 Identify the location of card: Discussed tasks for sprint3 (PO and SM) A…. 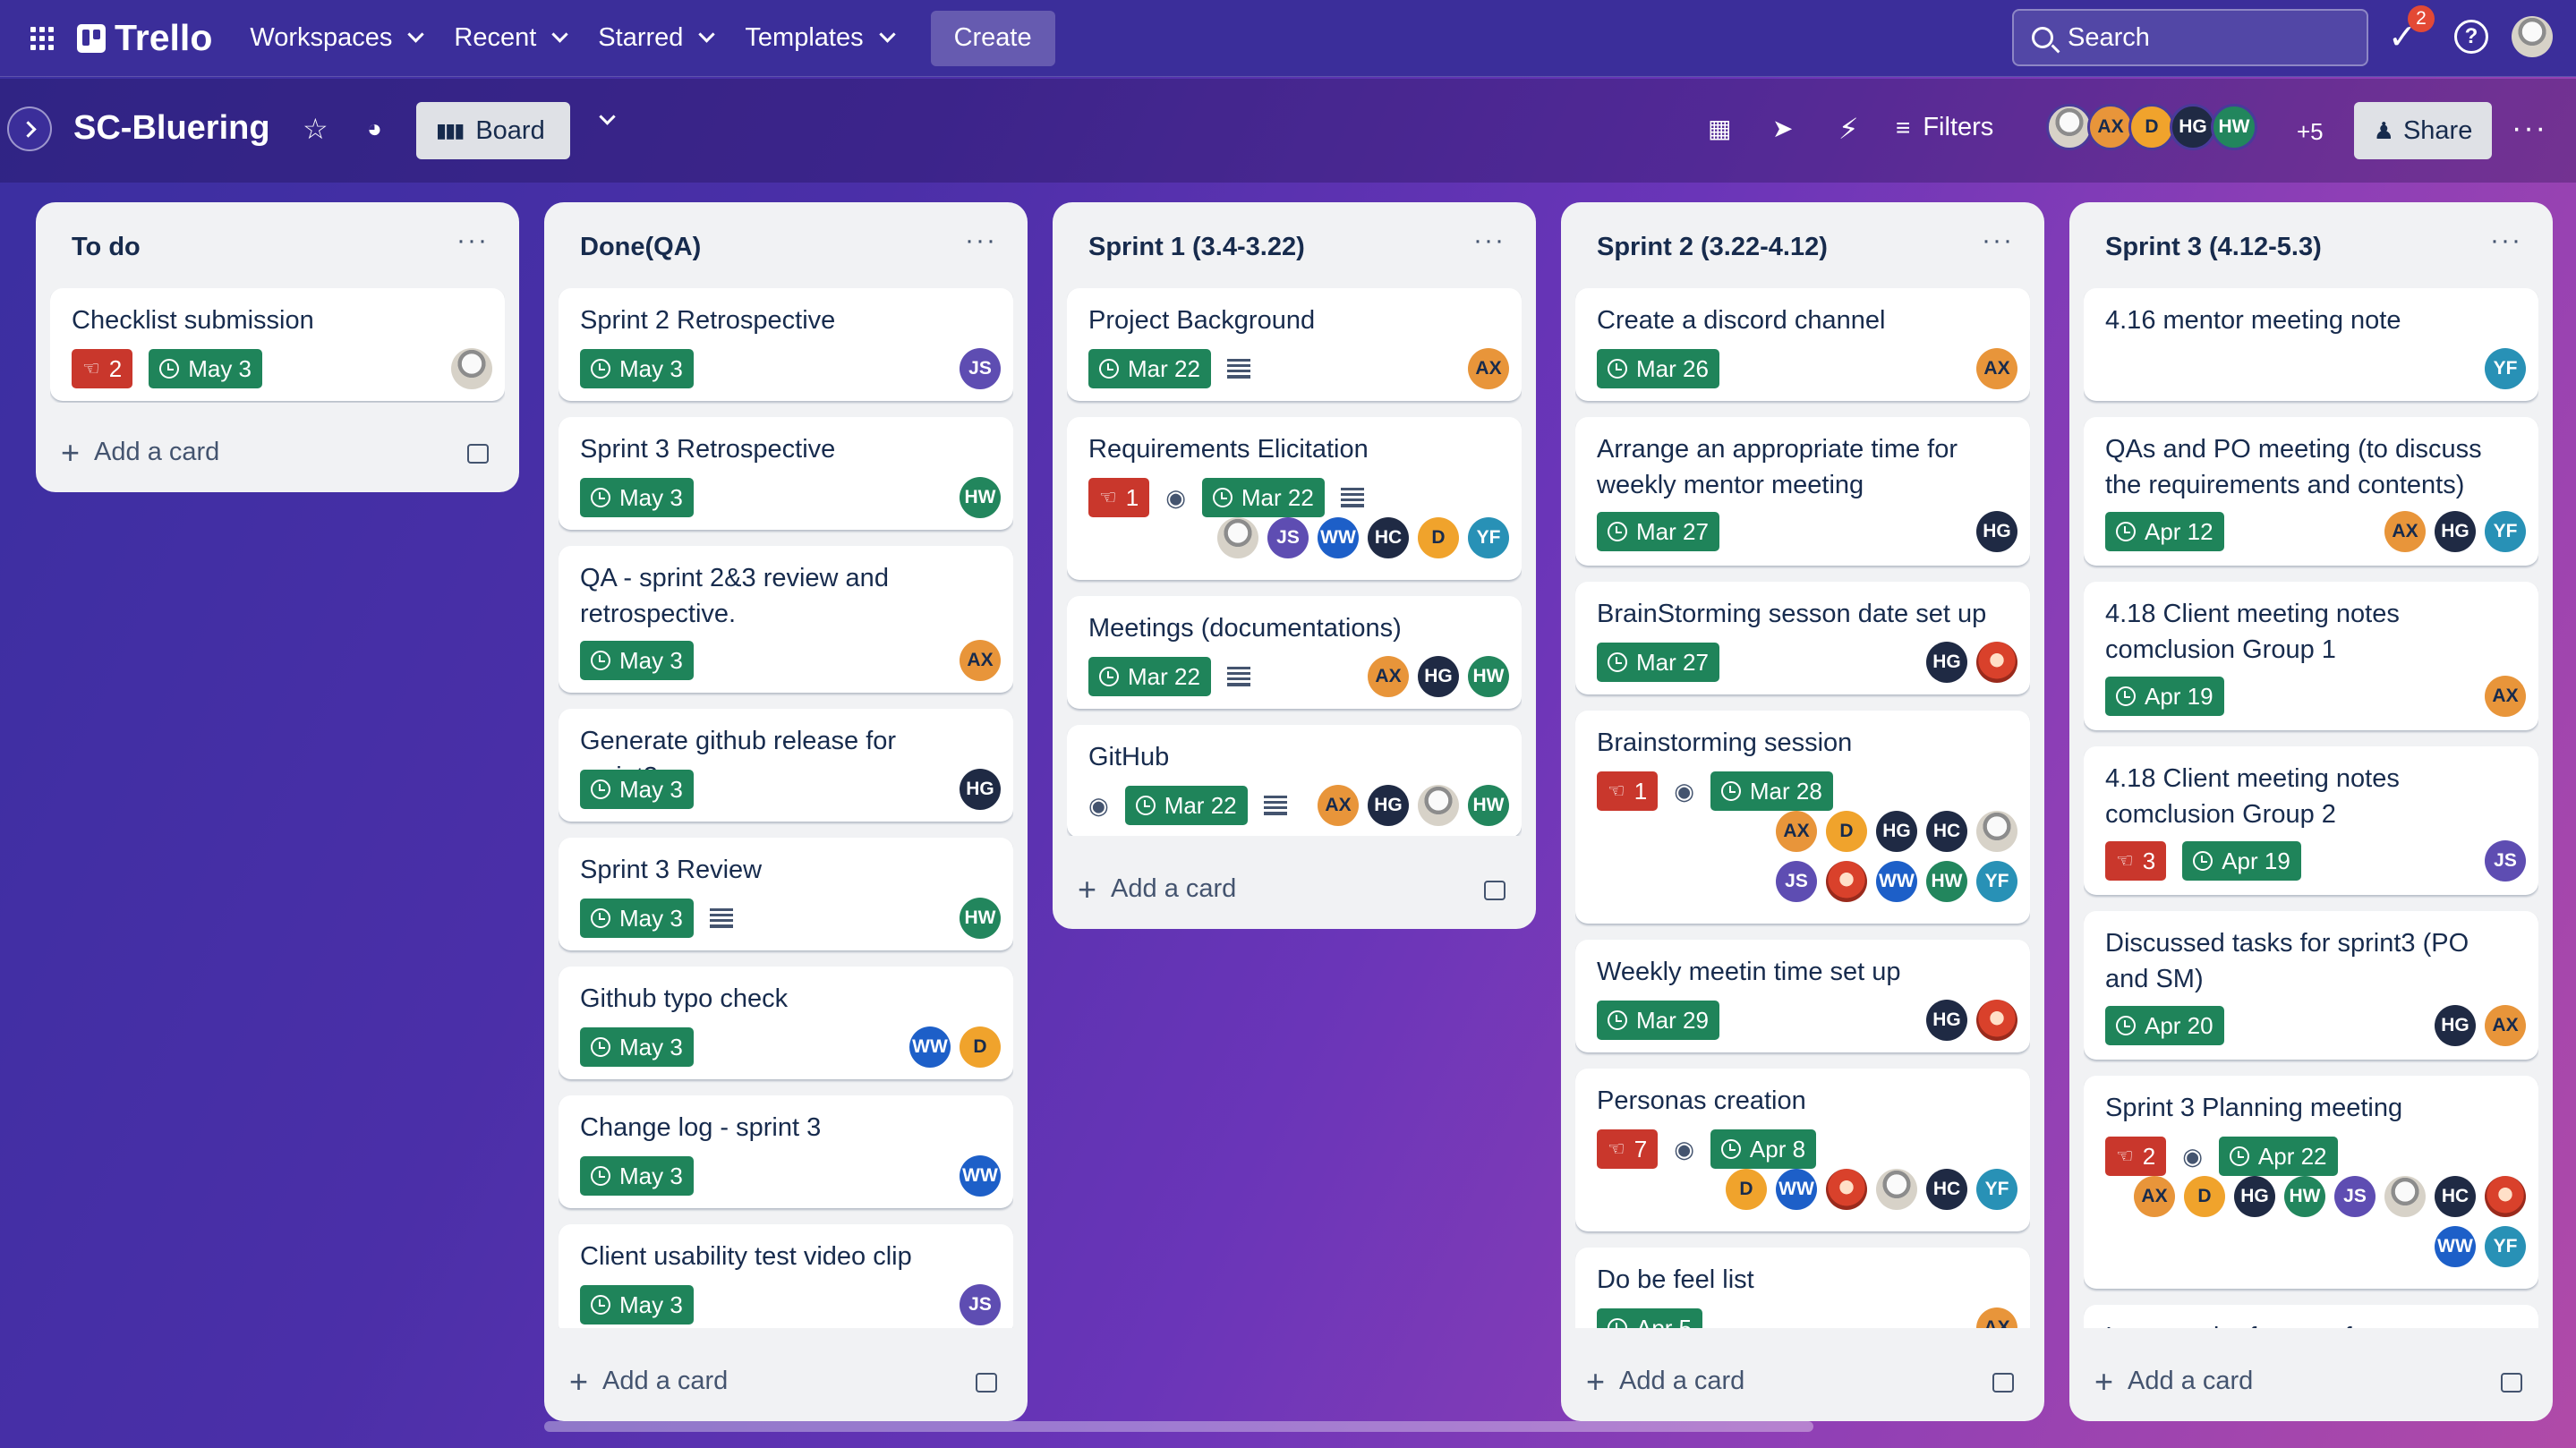
(2311, 985).